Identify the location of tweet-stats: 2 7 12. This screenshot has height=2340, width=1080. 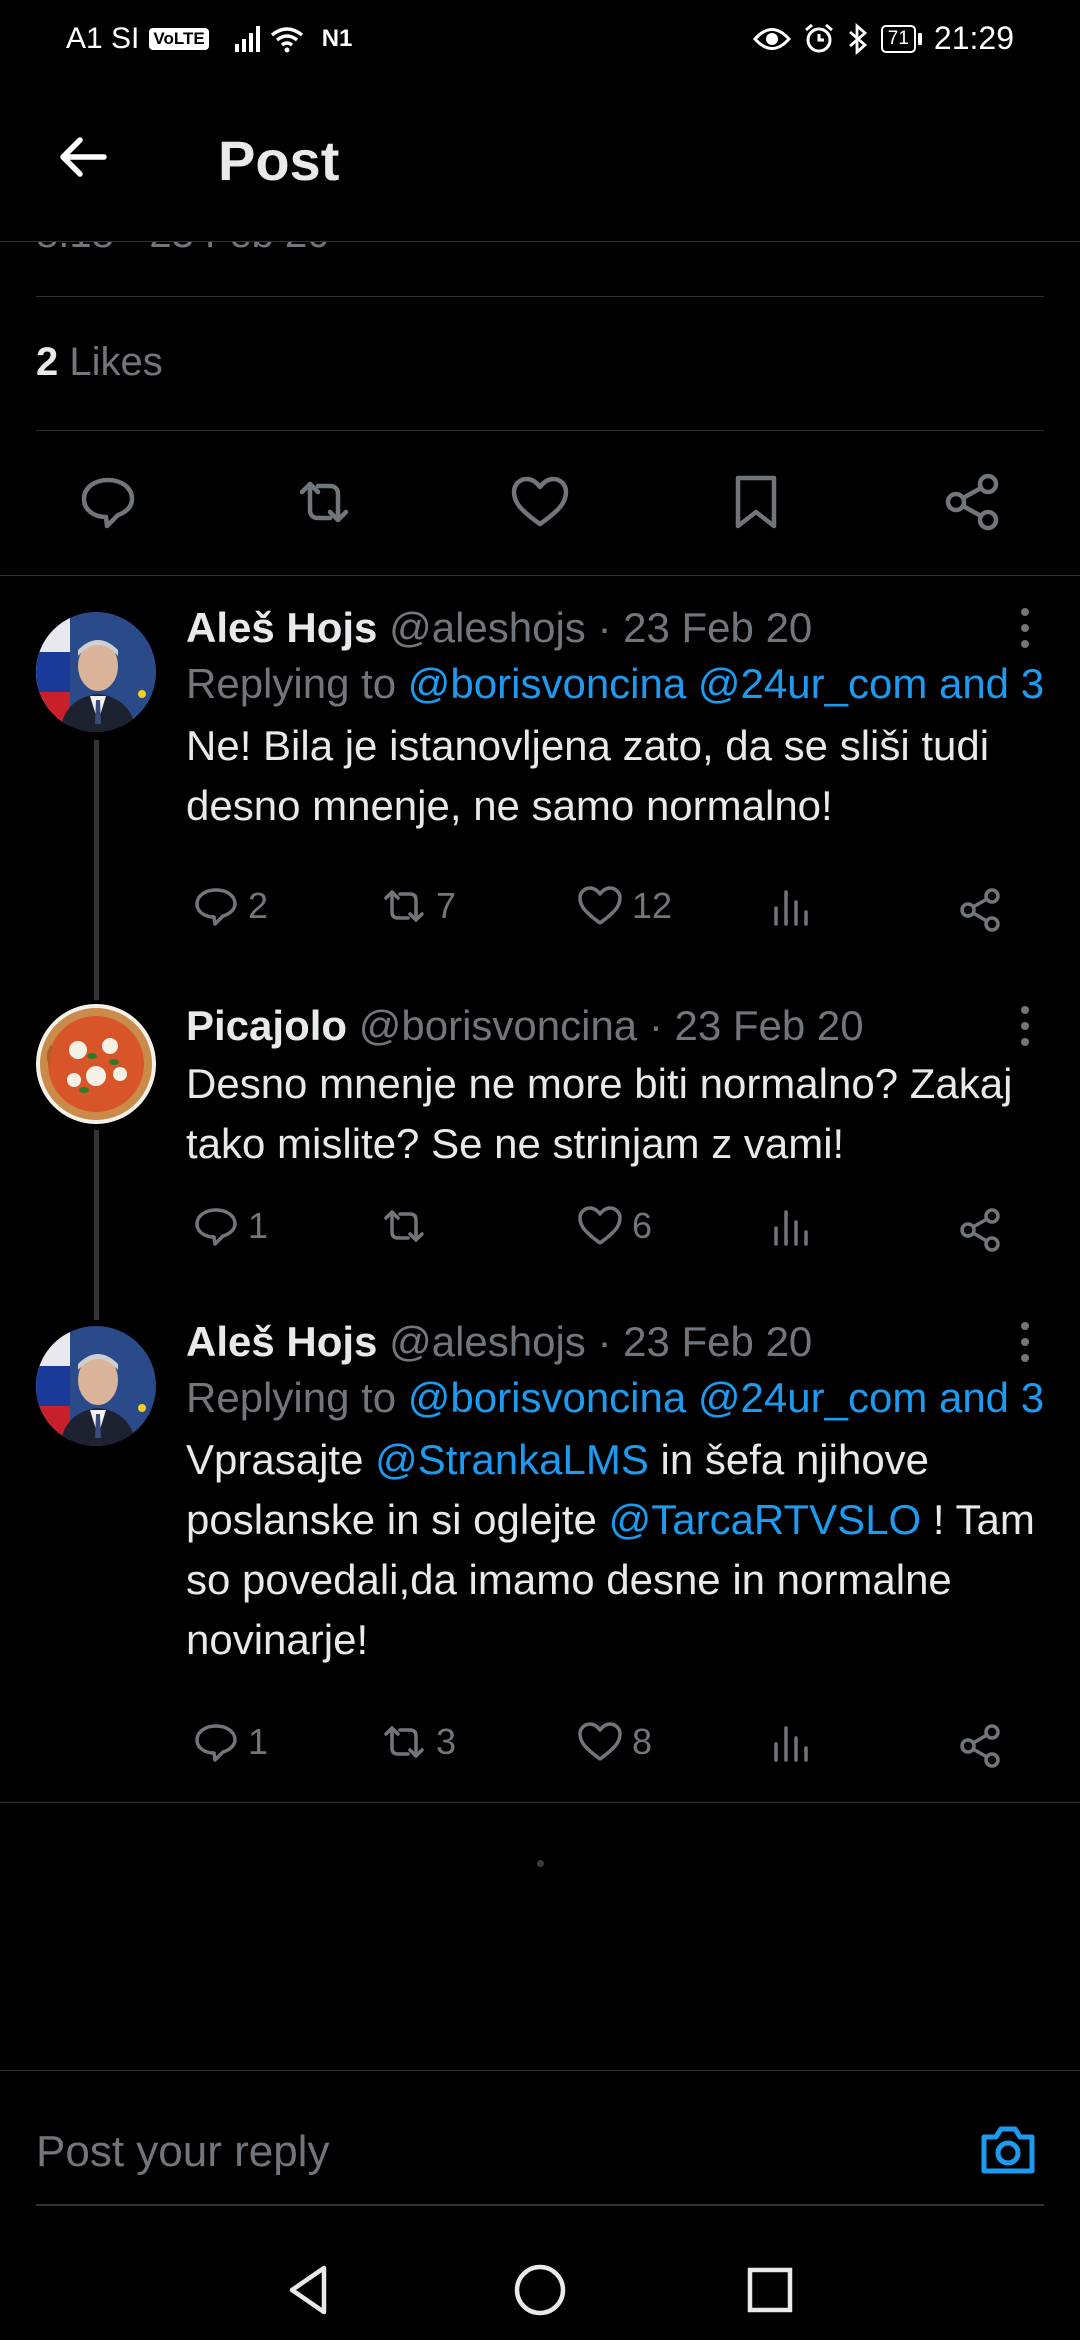
(450, 912).